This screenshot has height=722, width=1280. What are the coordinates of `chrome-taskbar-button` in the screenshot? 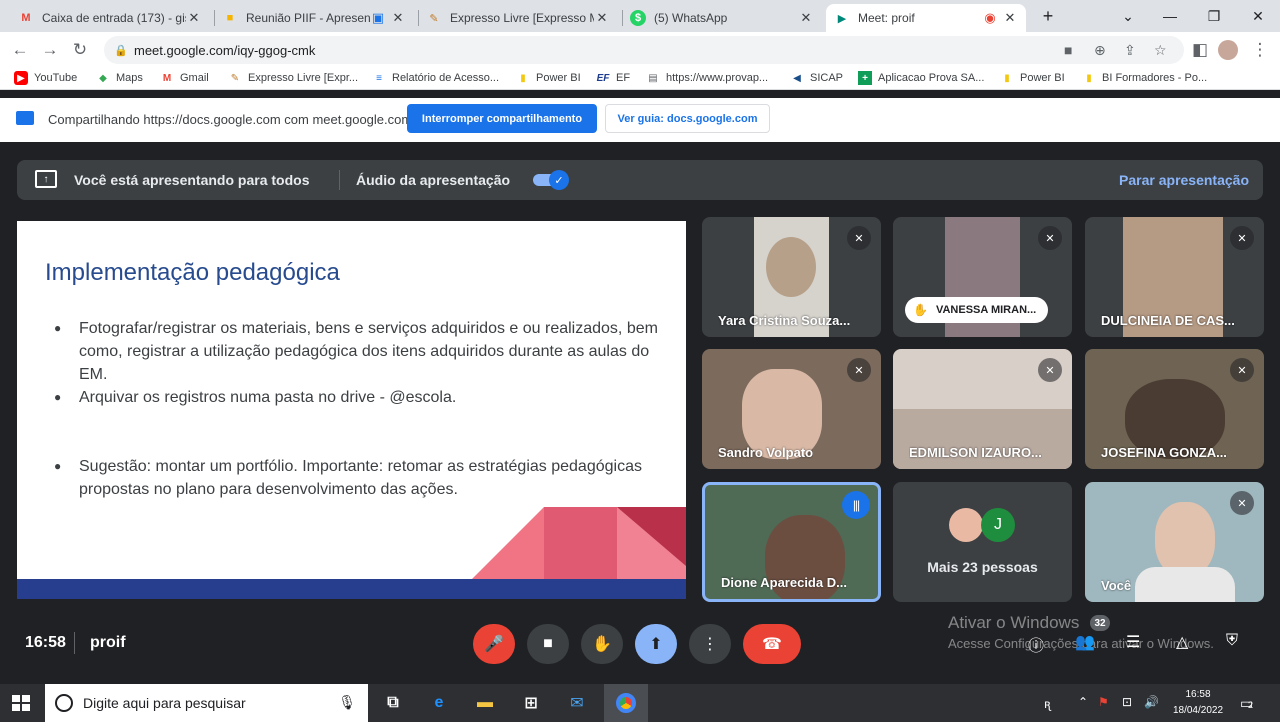 It's located at (626, 703).